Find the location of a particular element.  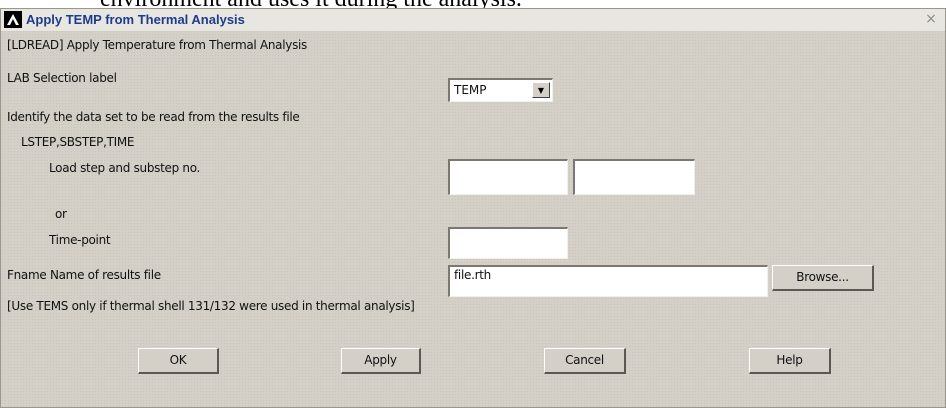

cancel-button: Cancel is located at coordinates (585, 361).